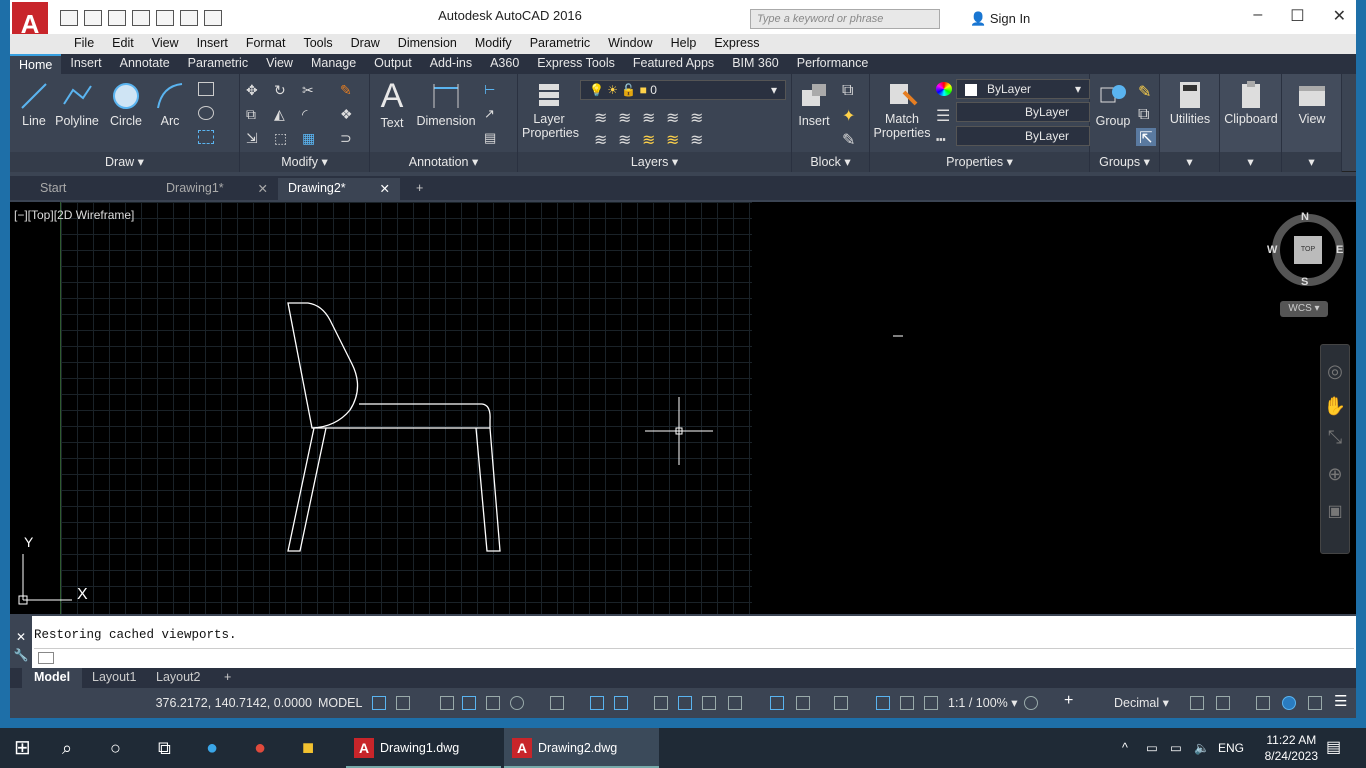 Image resolution: width=1366 pixels, height=768 pixels. I want to click on array-icon: ▦, so click(310, 138).